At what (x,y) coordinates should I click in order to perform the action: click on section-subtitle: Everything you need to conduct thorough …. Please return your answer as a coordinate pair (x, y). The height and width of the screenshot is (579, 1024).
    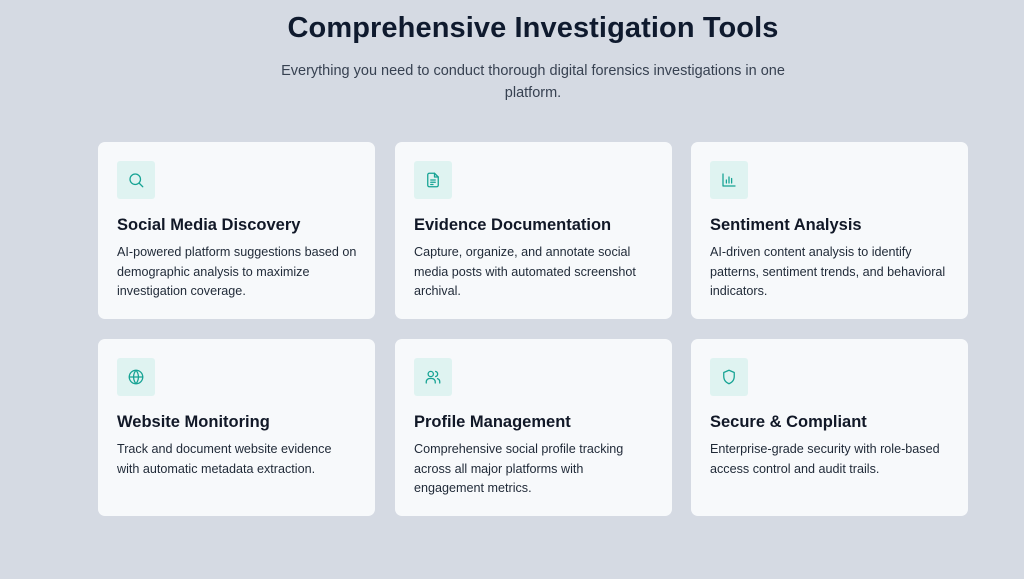
    Looking at the image, I should click on (533, 82).